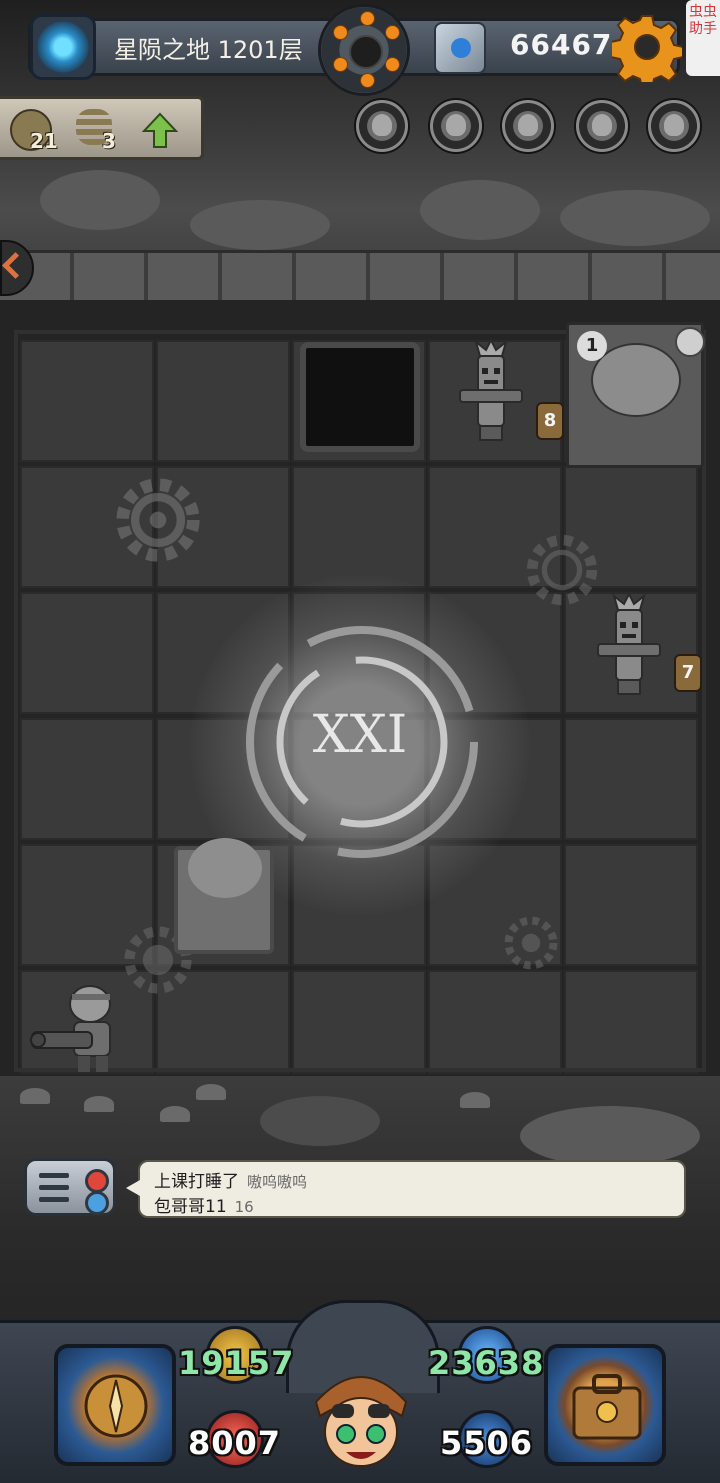  Describe the element at coordinates (360, 735) in the screenshot. I see `floor-numeral: XXI` at that location.